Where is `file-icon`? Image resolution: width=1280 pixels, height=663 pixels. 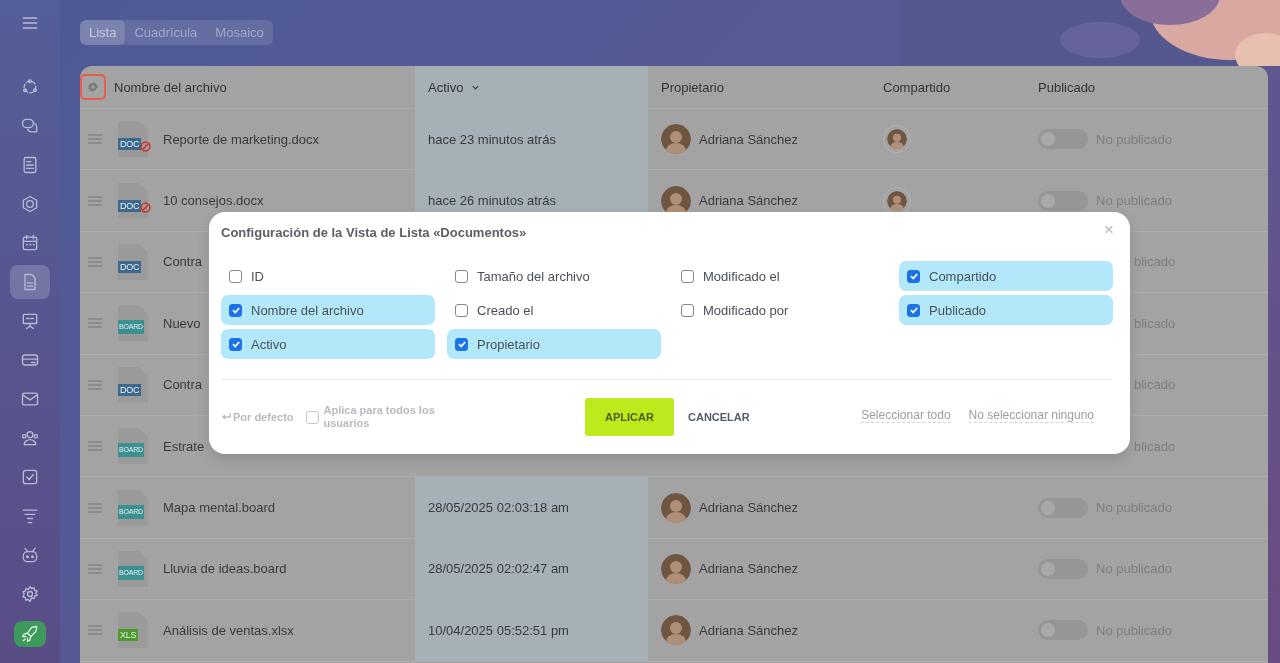 file-icon is located at coordinates (30, 282).